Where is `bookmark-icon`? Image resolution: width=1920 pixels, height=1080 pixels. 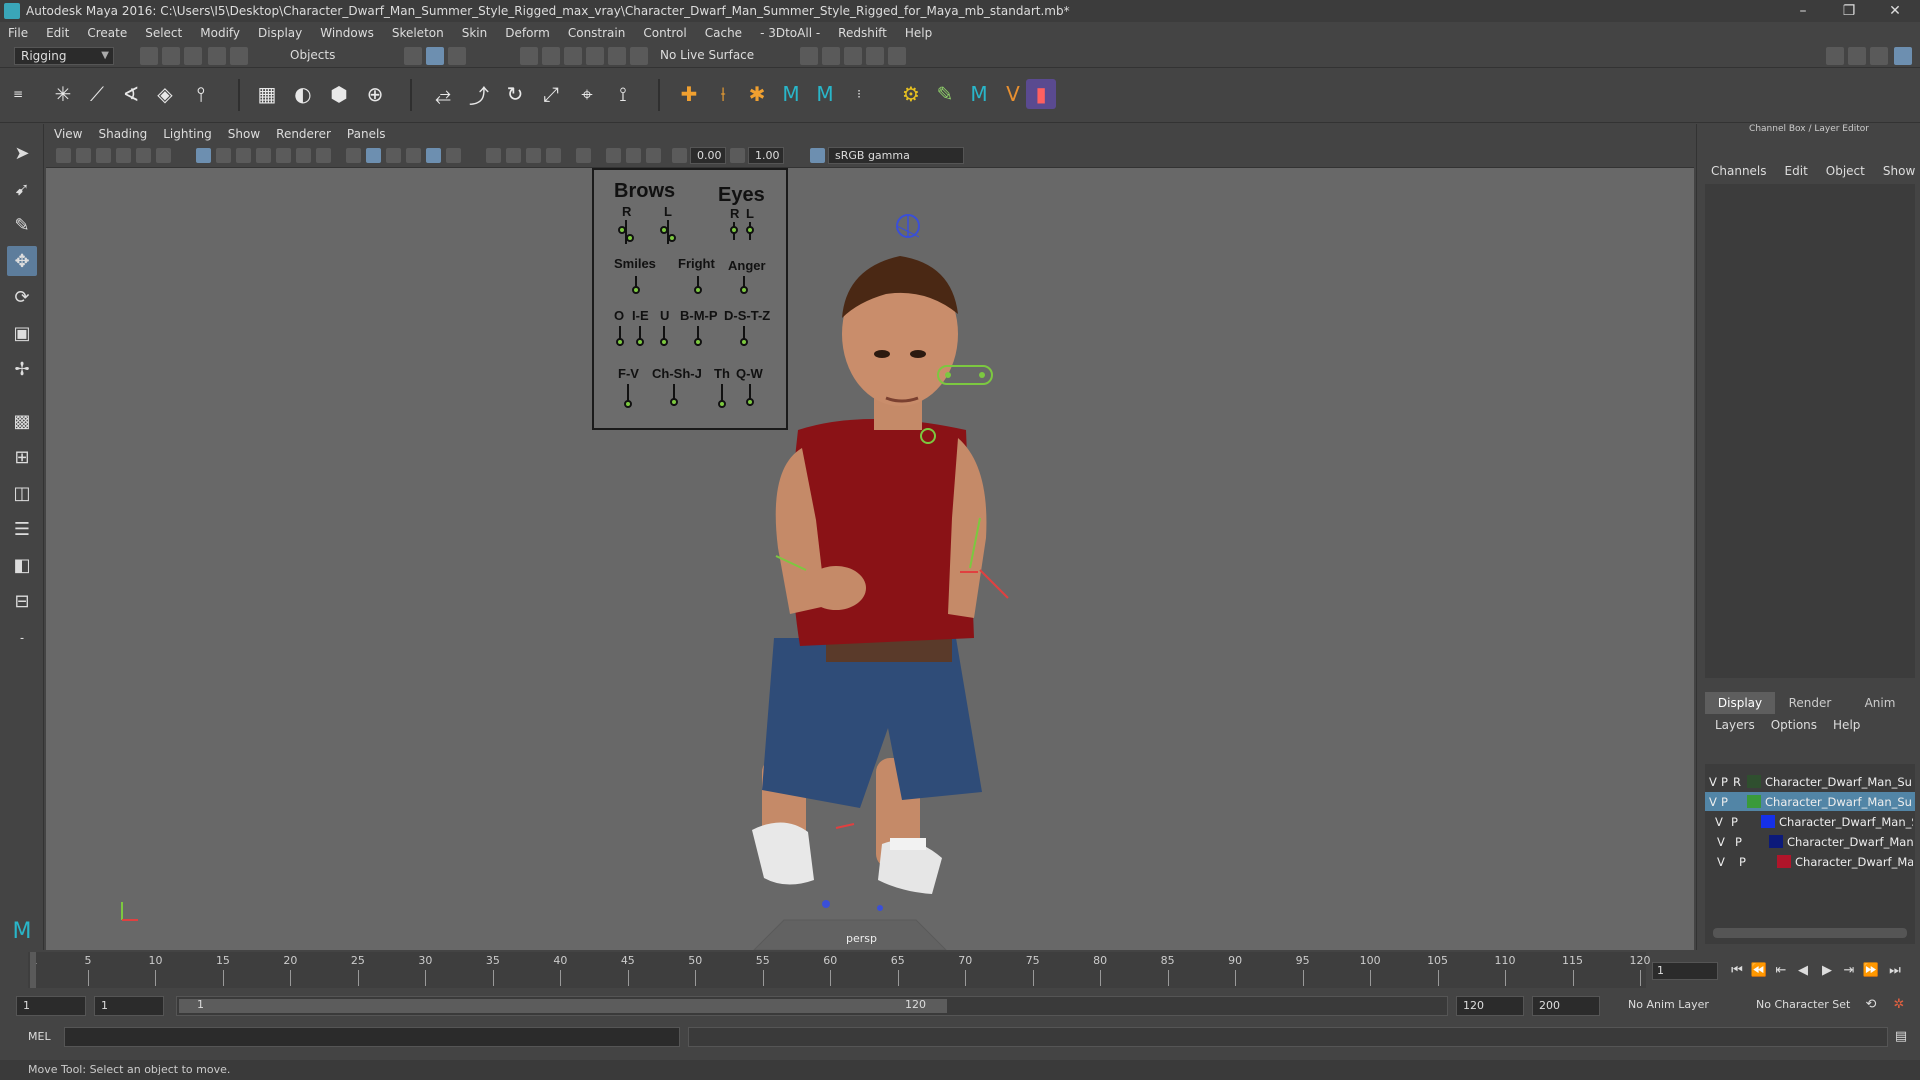
bookmark-icon is located at coordinates (103, 155).